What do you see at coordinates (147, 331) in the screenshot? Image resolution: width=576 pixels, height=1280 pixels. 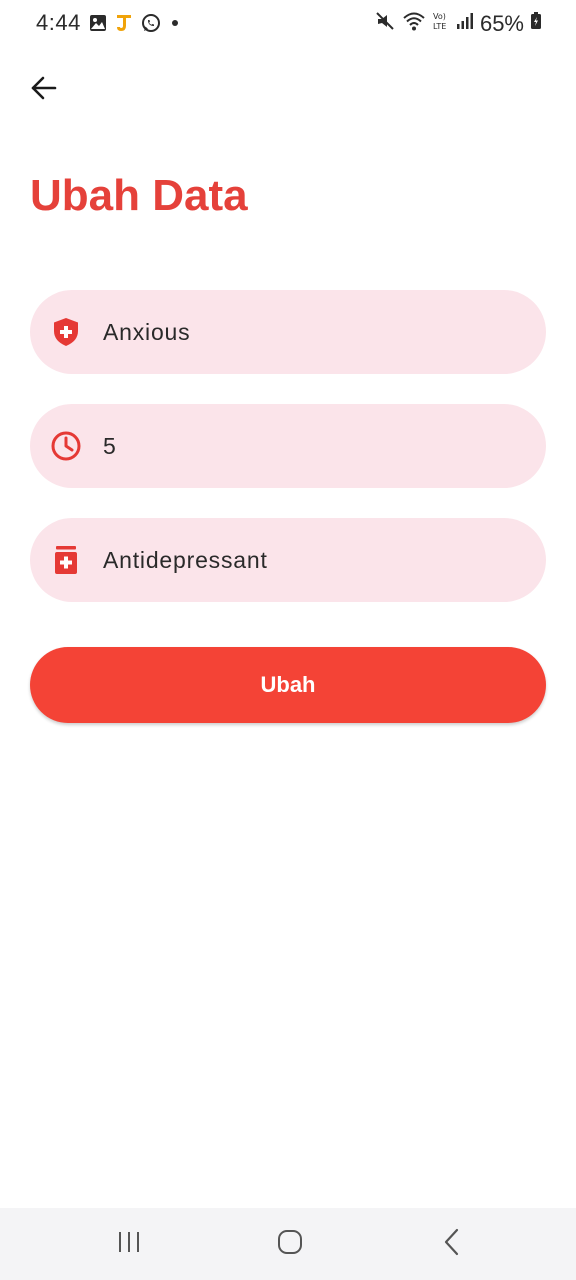 I see `condition-value: Anxious` at bounding box center [147, 331].